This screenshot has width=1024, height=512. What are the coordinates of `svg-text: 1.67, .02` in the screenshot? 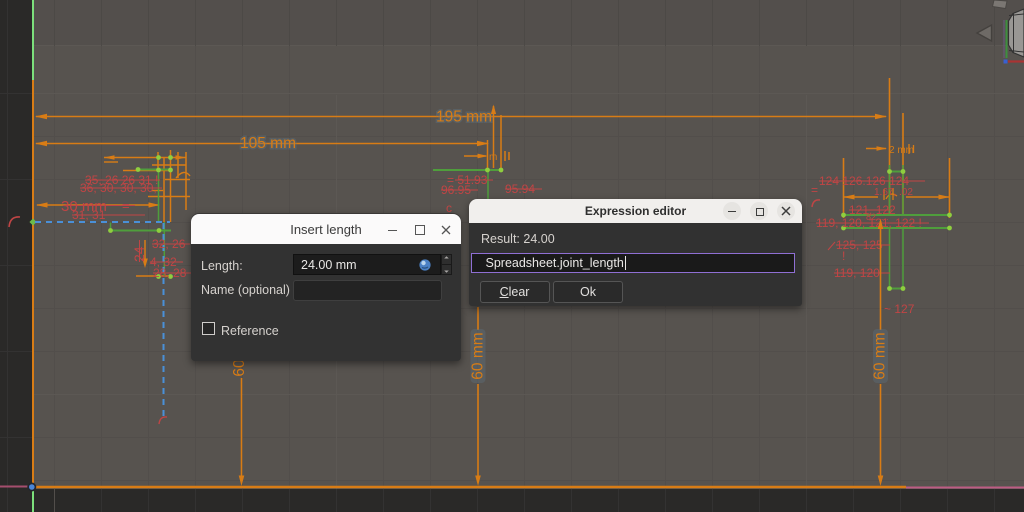 It's located at (893, 192).